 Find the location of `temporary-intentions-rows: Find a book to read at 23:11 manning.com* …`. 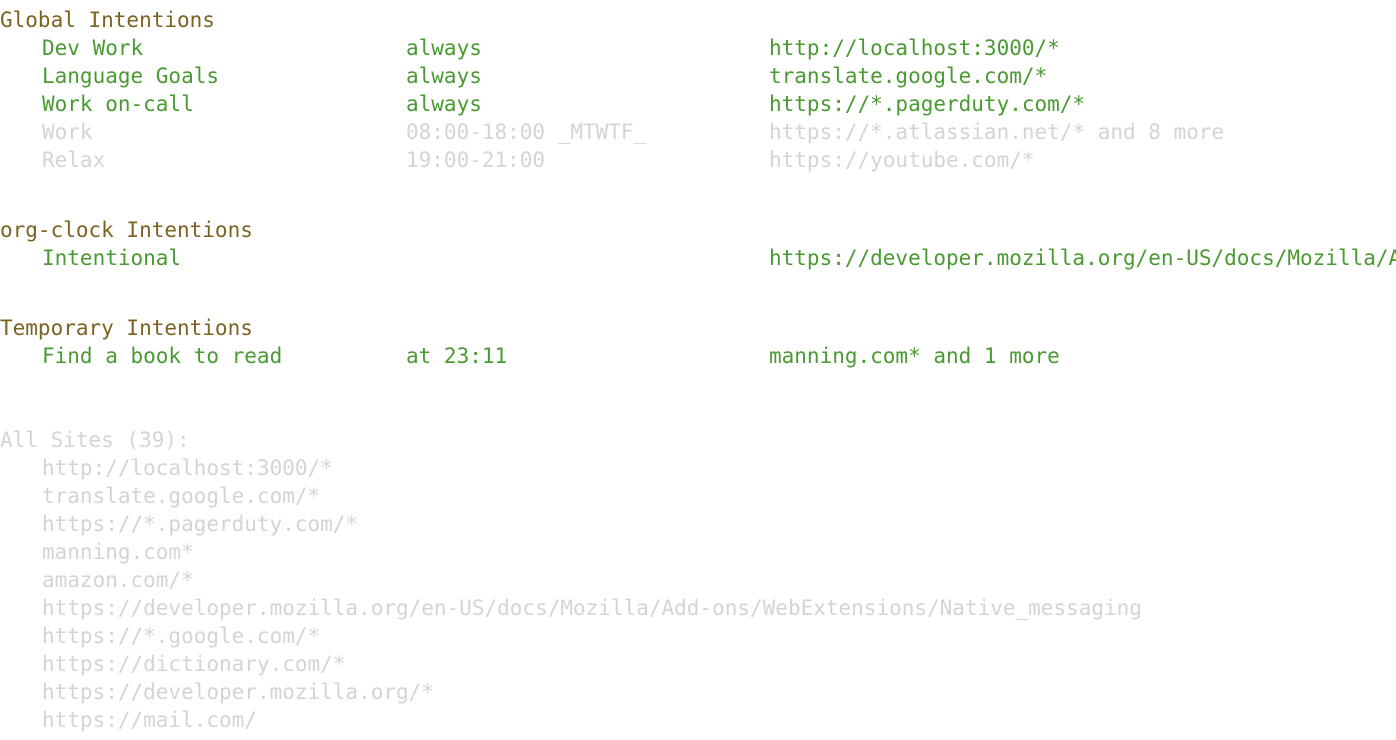

temporary-intentions-rows: Find a book to read at 23:11 manning.com* … is located at coordinates (698, 356).